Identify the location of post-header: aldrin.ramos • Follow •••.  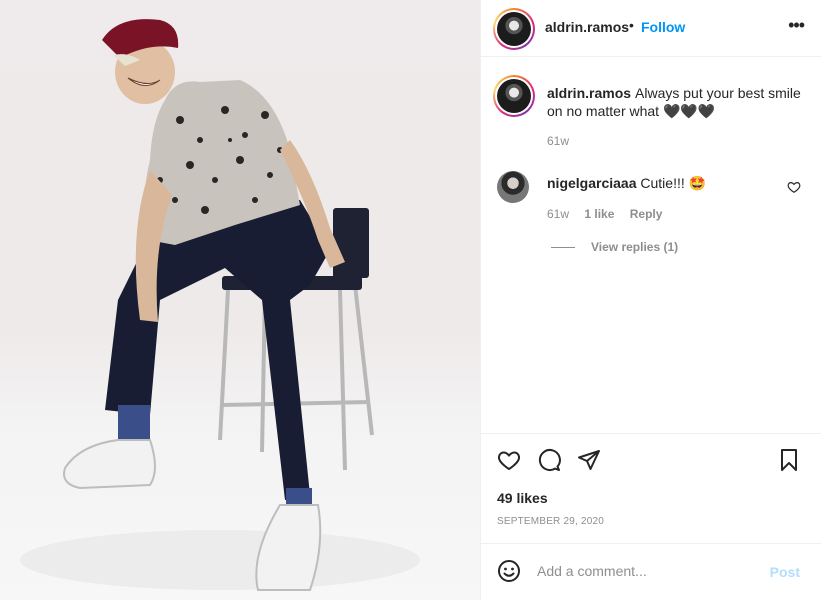
(651, 28).